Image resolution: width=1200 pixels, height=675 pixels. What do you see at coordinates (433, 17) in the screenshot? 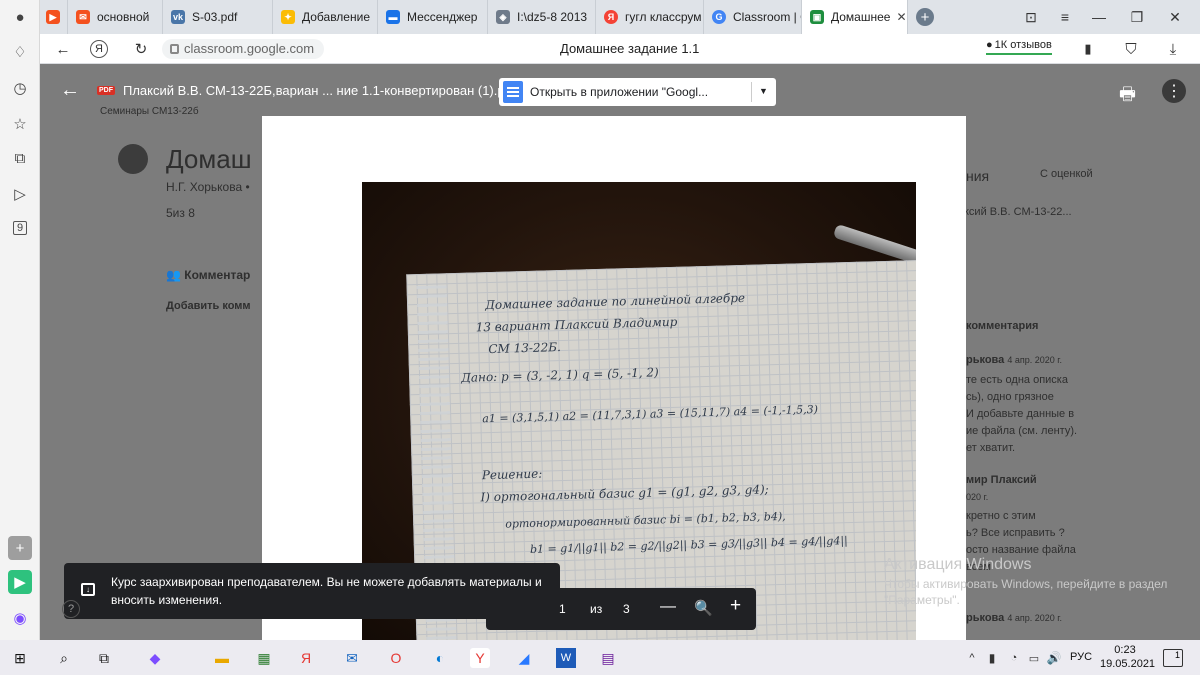
I see `tab-messenger: ▬ Мессенджер` at bounding box center [433, 17].